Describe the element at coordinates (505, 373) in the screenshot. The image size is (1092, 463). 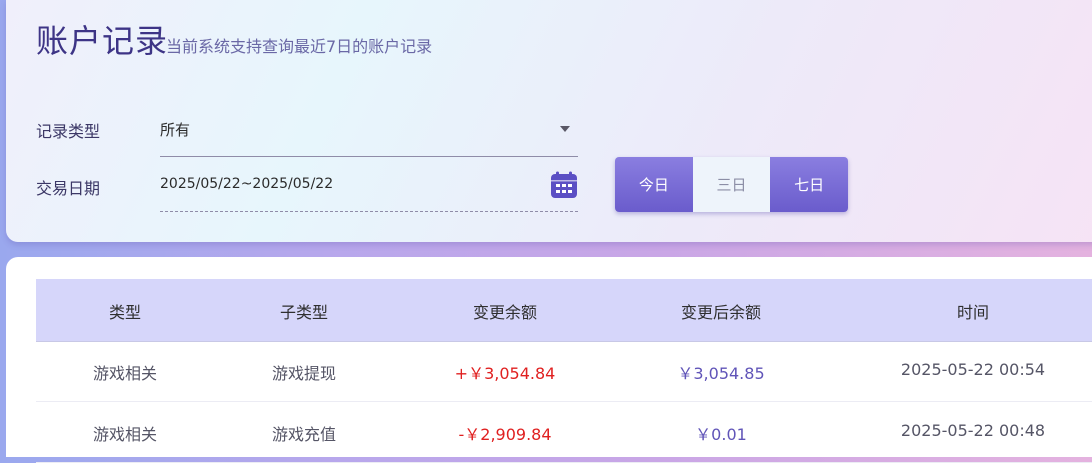
I see `cell-change-amount: +￥3,054.84` at that location.